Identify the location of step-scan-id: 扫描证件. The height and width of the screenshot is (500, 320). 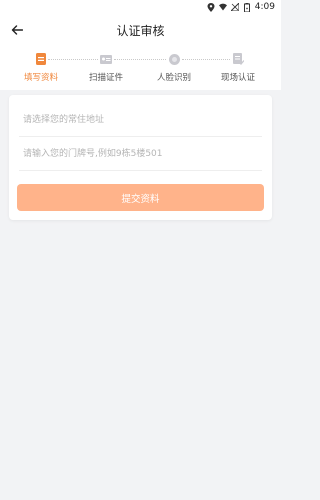
(106, 68).